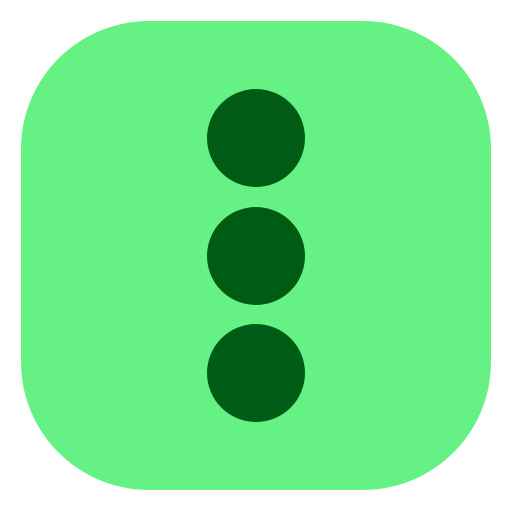 The width and height of the screenshot is (512, 512). Describe the element at coordinates (256, 373) in the screenshot. I see `dot-bottom` at that location.